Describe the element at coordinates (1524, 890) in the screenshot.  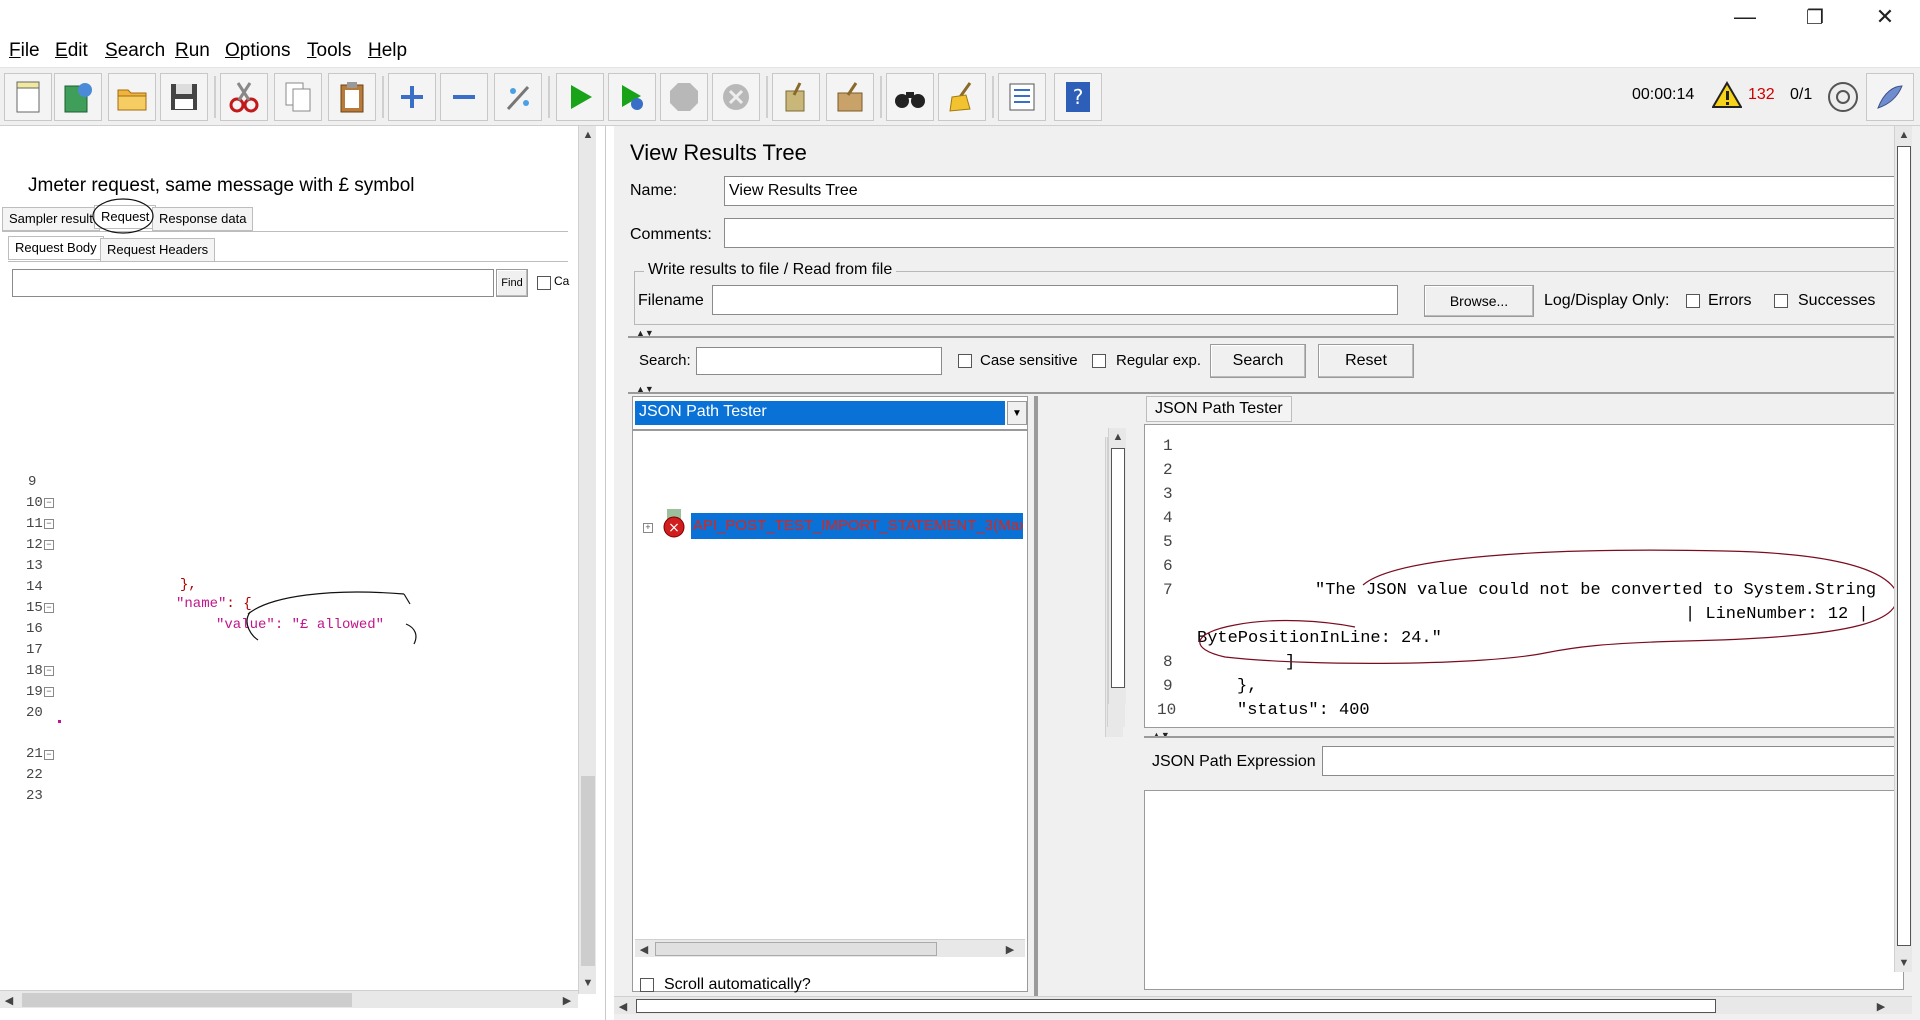
I see `json-path-result-area` at that location.